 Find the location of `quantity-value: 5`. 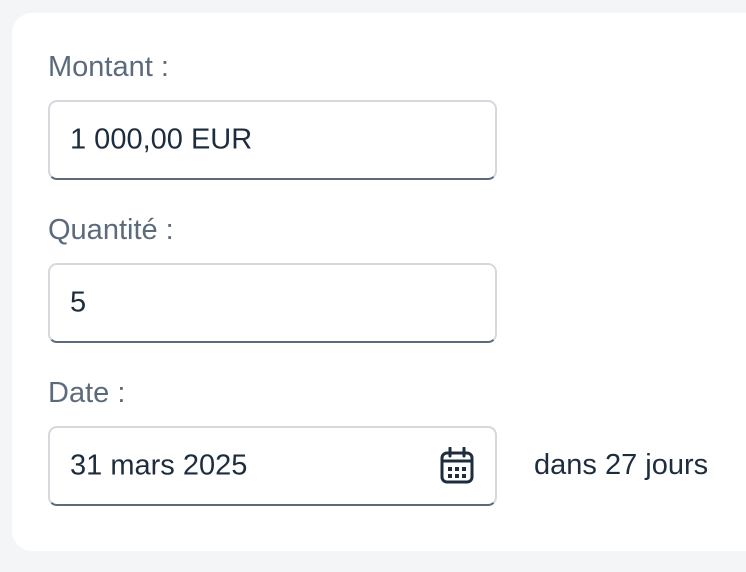

quantity-value: 5 is located at coordinates (78, 302).